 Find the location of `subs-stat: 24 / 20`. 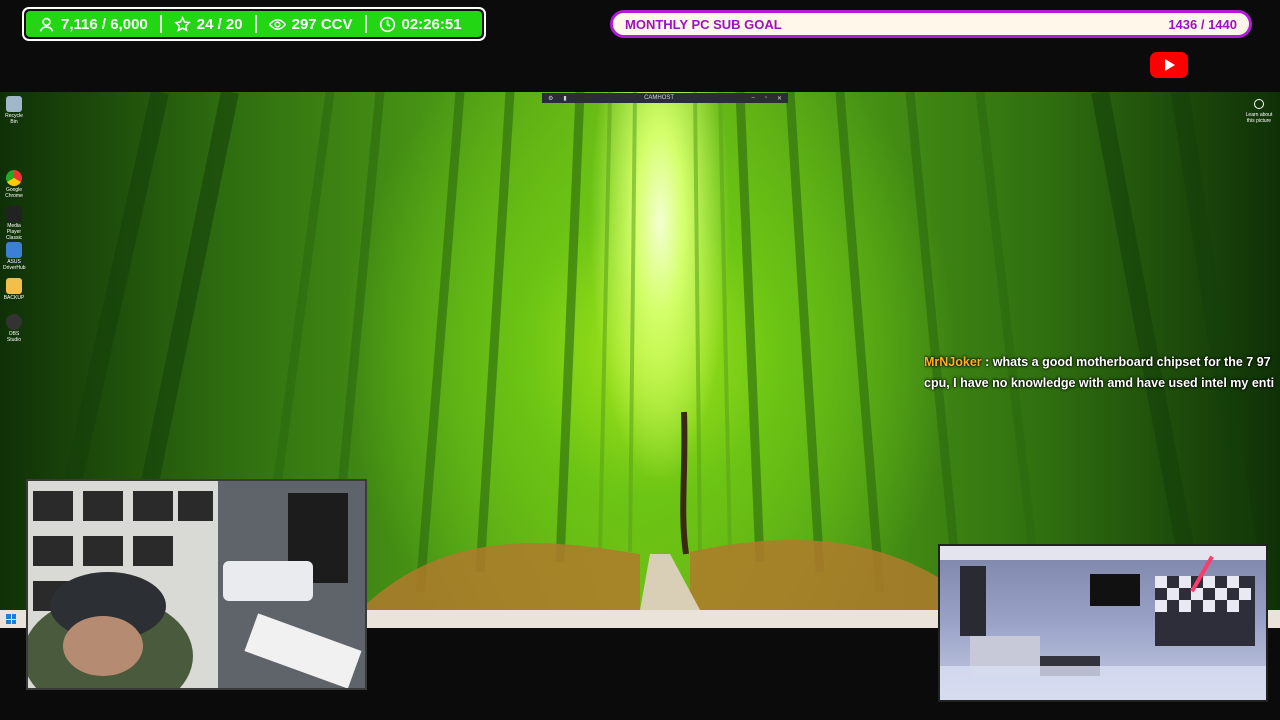

subs-stat: 24 / 20 is located at coordinates (207, 24).